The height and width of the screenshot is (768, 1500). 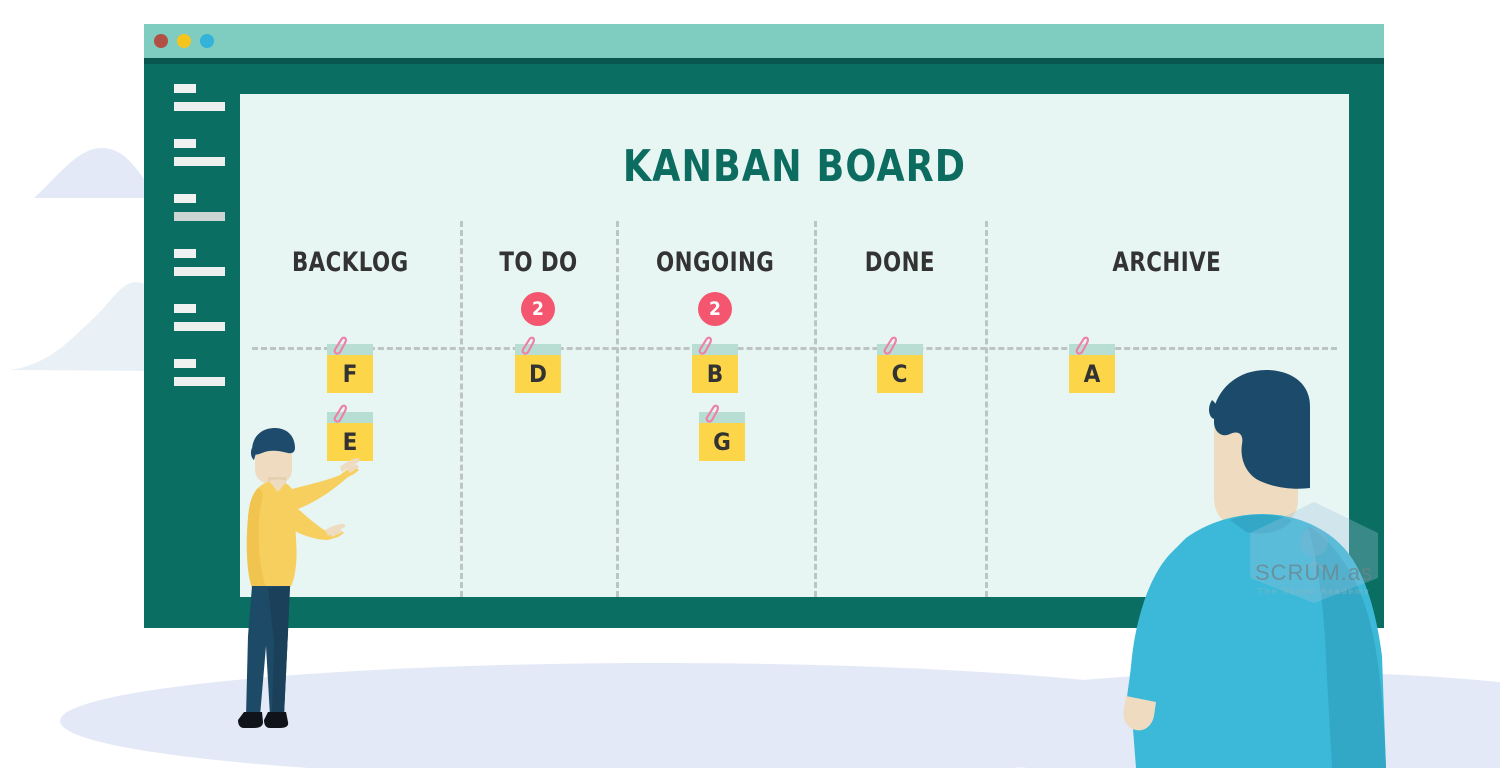 What do you see at coordinates (715, 374) in the screenshot?
I see `card-label: B` at bounding box center [715, 374].